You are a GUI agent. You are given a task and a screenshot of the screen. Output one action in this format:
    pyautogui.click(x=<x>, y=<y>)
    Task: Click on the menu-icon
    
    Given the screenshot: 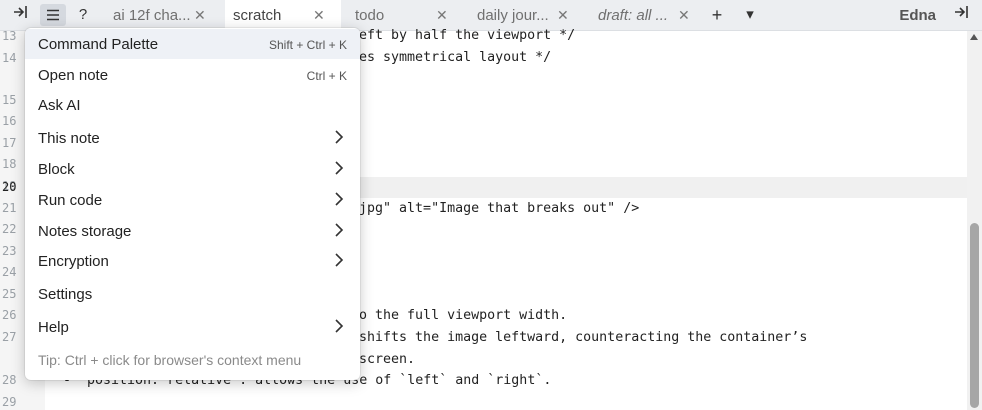 What is the action you would take?
    pyautogui.click(x=53, y=15)
    